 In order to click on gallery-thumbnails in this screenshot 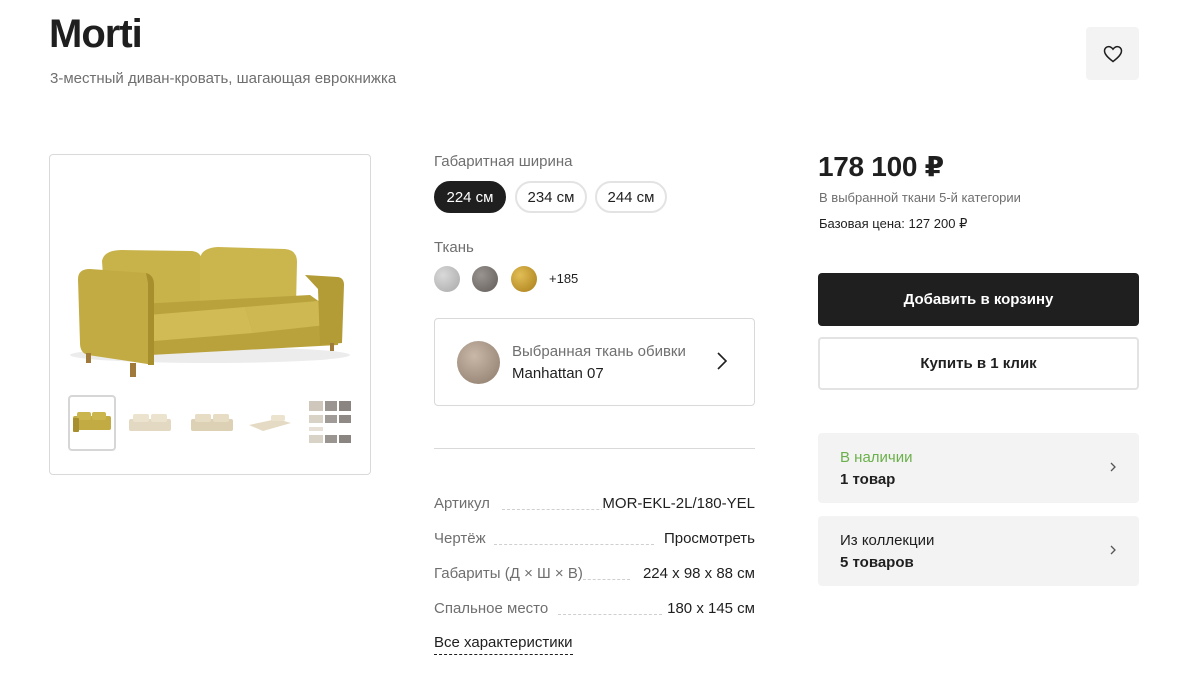, I will do `click(211, 424)`.